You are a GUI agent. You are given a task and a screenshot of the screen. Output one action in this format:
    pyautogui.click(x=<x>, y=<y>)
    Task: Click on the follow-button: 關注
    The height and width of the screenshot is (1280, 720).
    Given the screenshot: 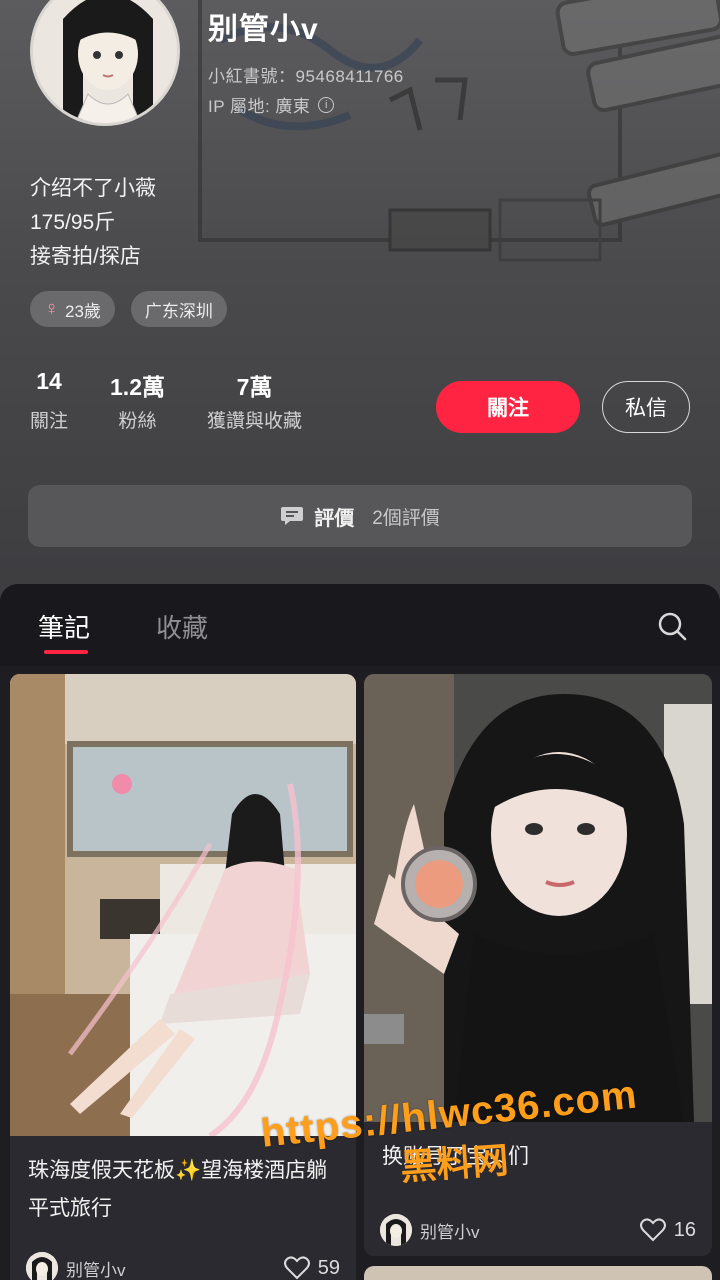 What is the action you would take?
    pyautogui.click(x=508, y=407)
    